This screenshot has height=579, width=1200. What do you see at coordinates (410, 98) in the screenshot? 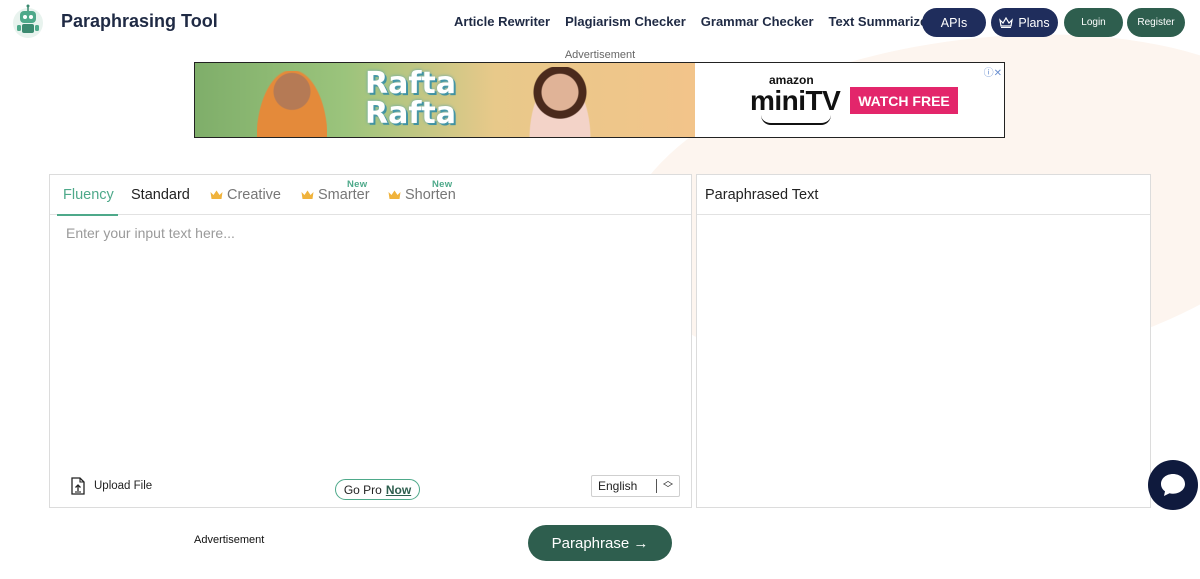
I see `ad-headline: Rafta Rafta` at bounding box center [410, 98].